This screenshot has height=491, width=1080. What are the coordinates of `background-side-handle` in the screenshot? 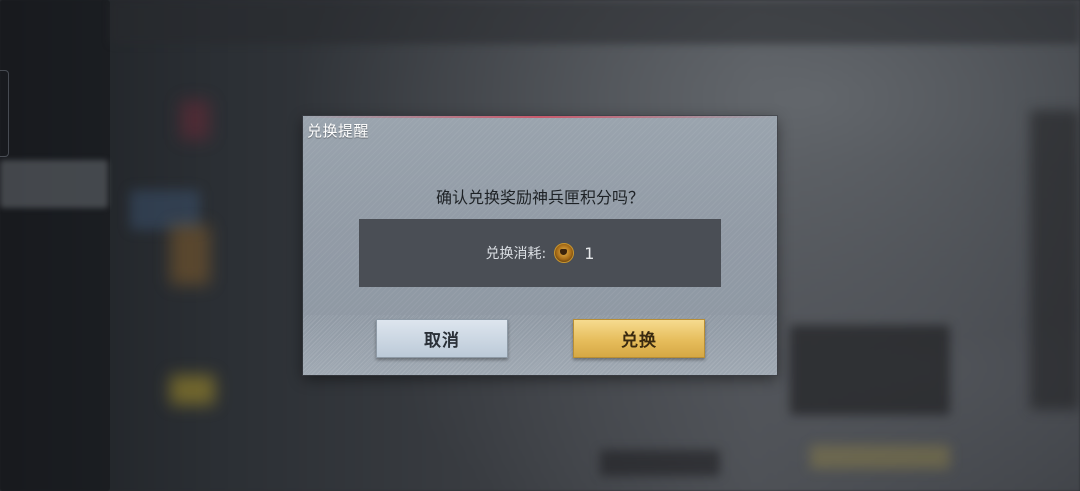 It's located at (4, 113).